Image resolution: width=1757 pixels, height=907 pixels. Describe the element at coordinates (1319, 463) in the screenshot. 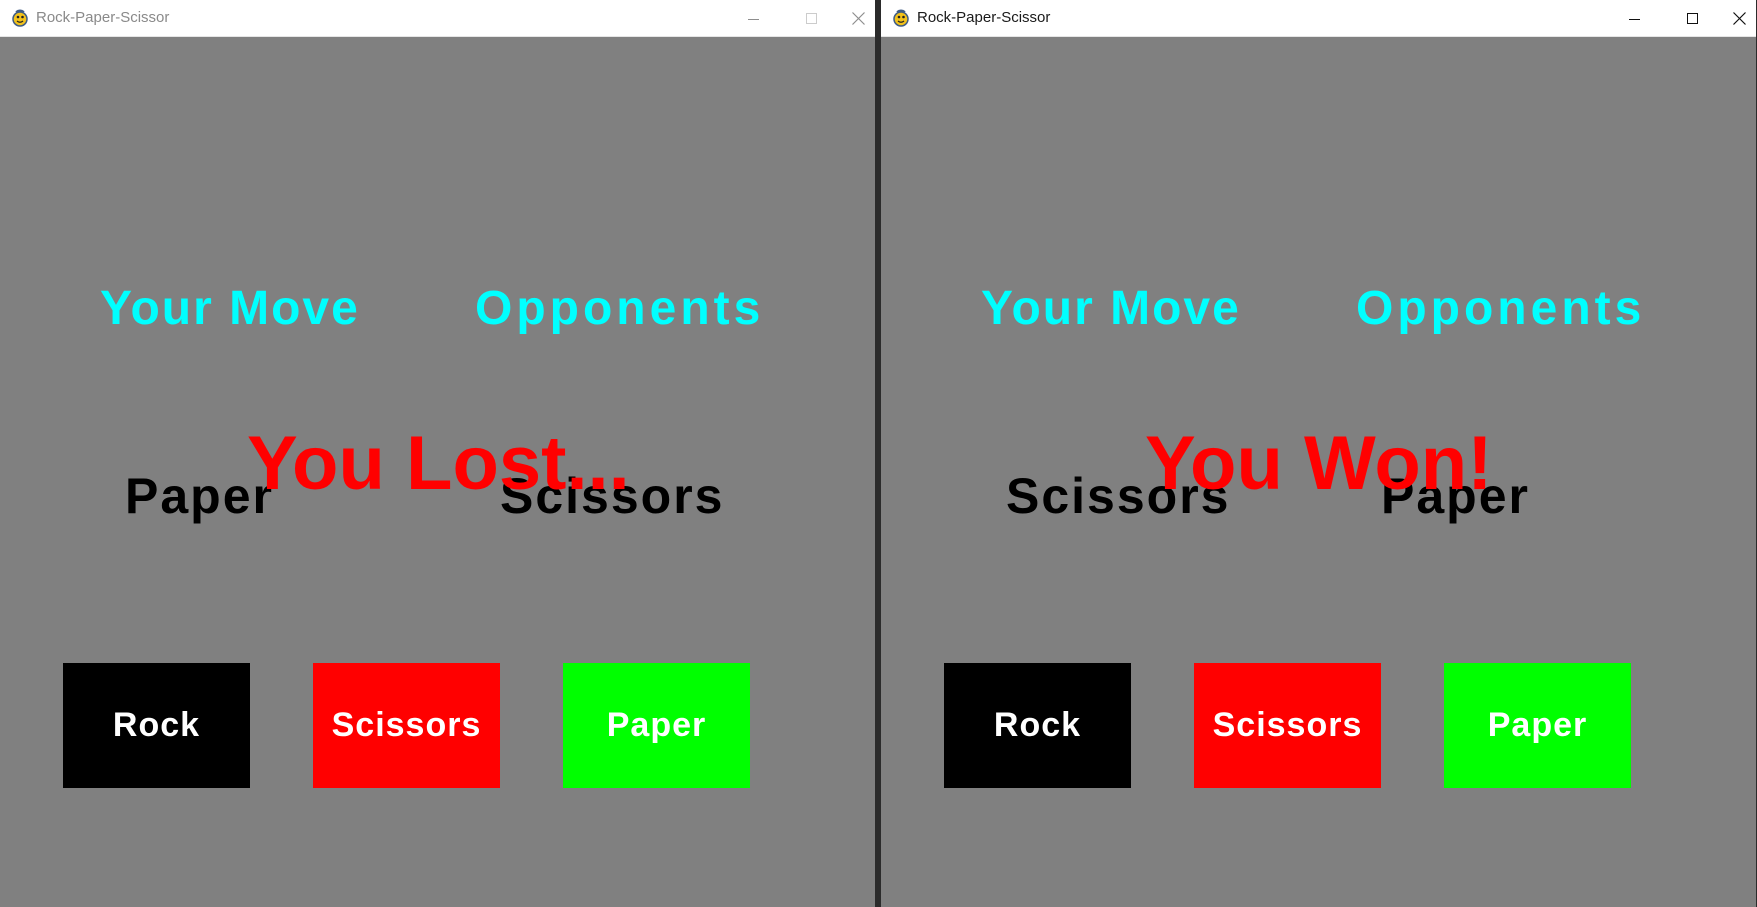

I see `result-text: You Won!` at that location.